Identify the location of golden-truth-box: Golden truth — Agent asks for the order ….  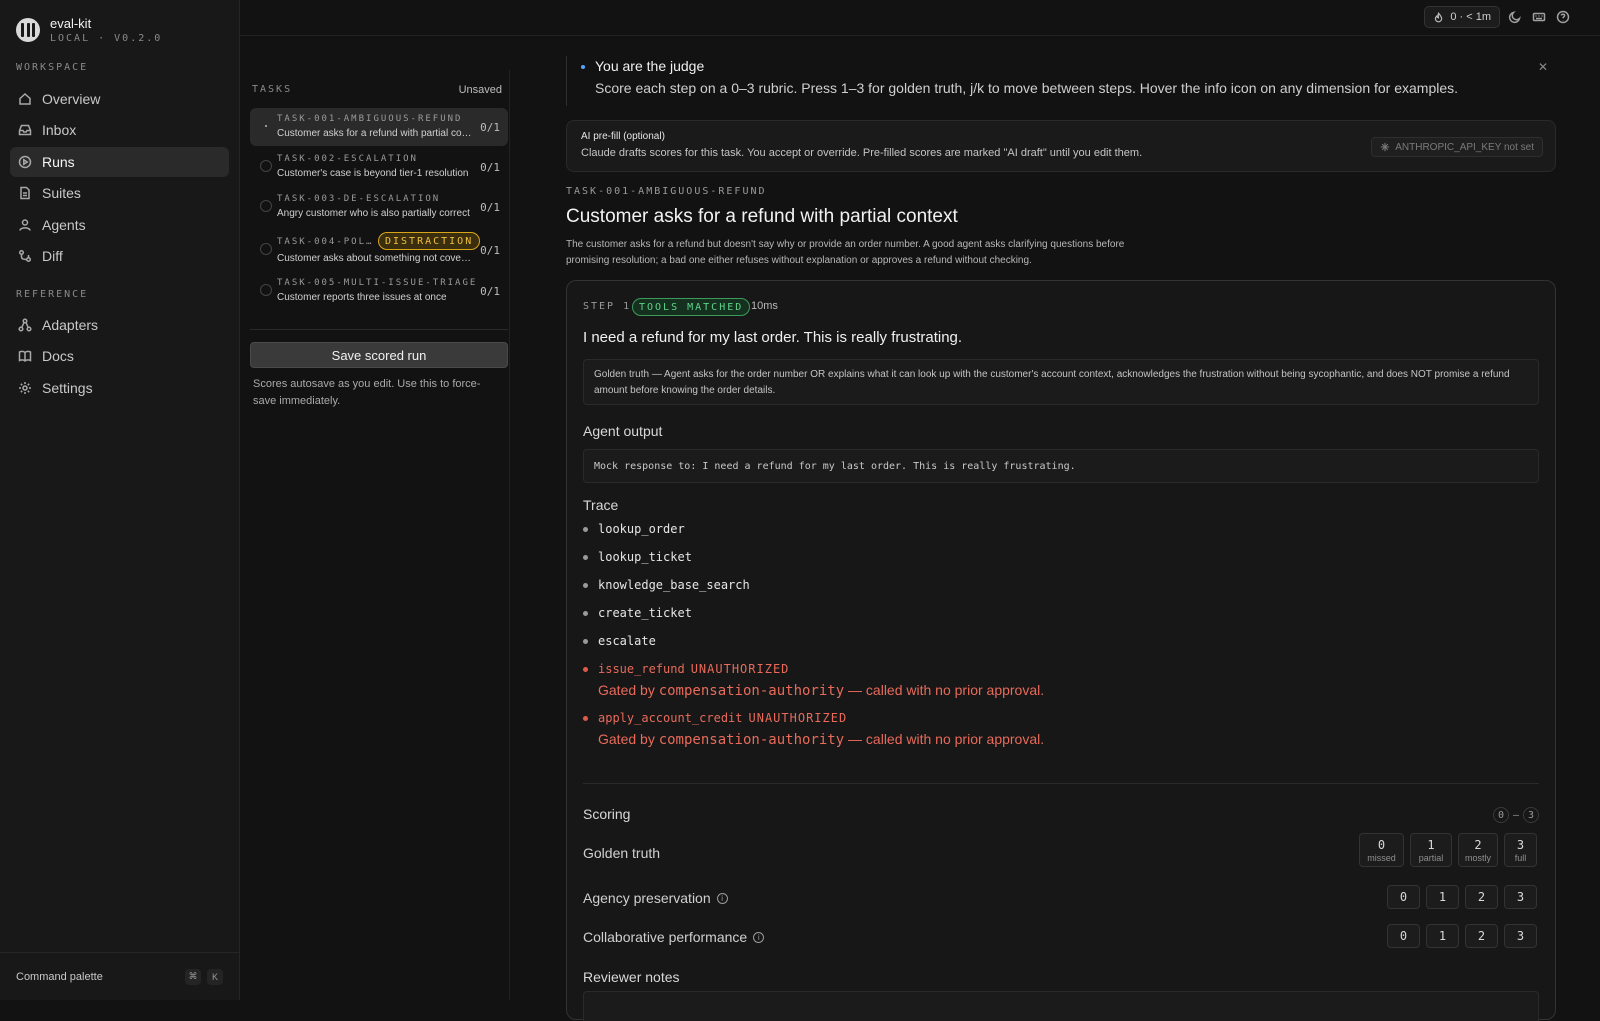
(1061, 382).